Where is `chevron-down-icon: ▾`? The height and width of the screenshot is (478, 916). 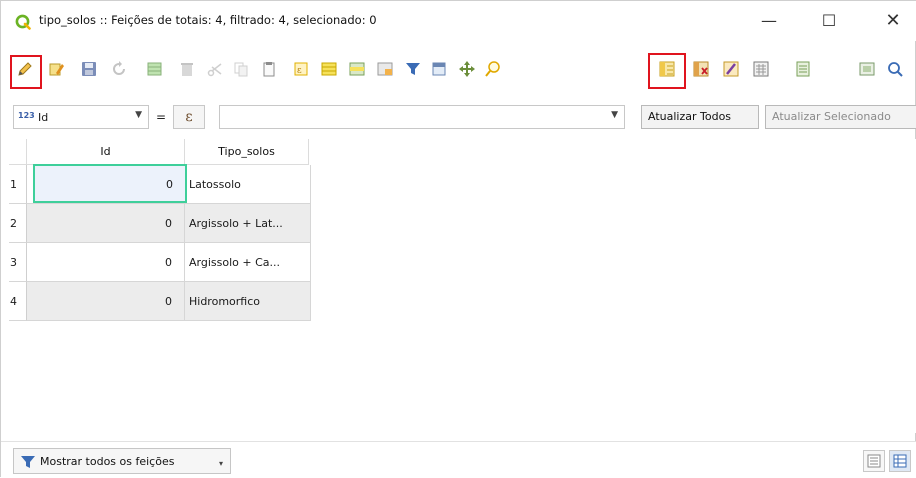 chevron-down-icon: ▾ is located at coordinates (221, 463).